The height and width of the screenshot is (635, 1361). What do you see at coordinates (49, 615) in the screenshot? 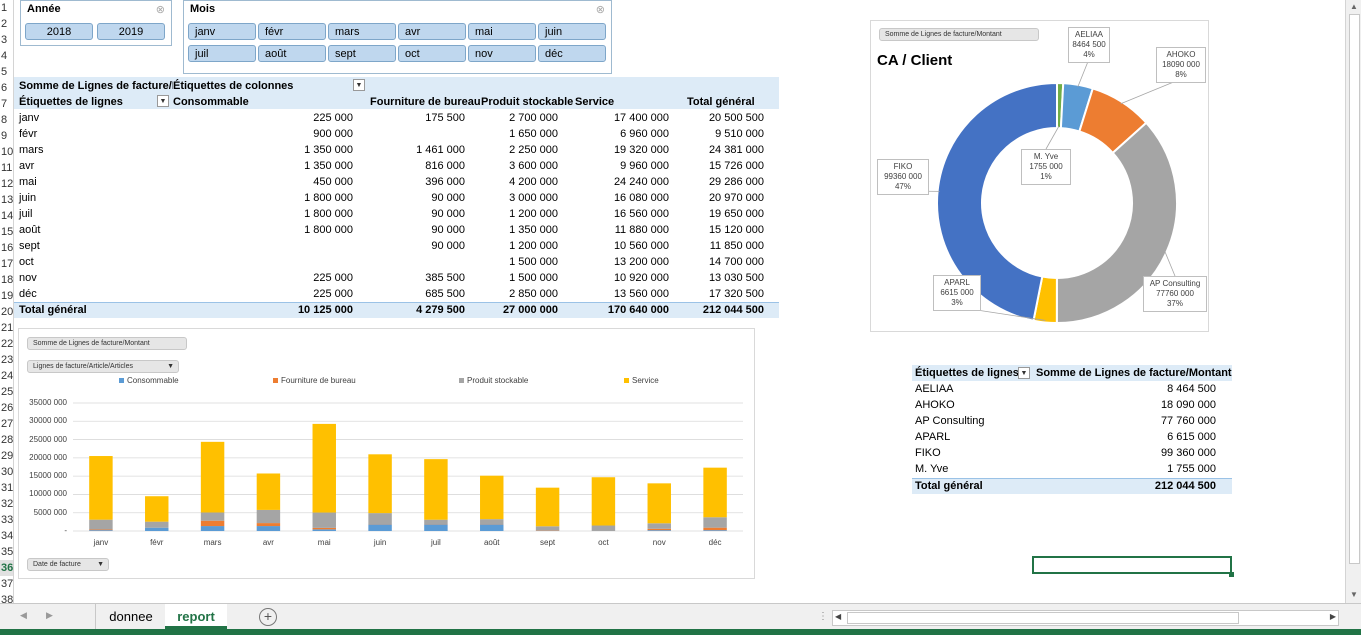
I see `tab-scroll-right-icon: ▶` at bounding box center [49, 615].